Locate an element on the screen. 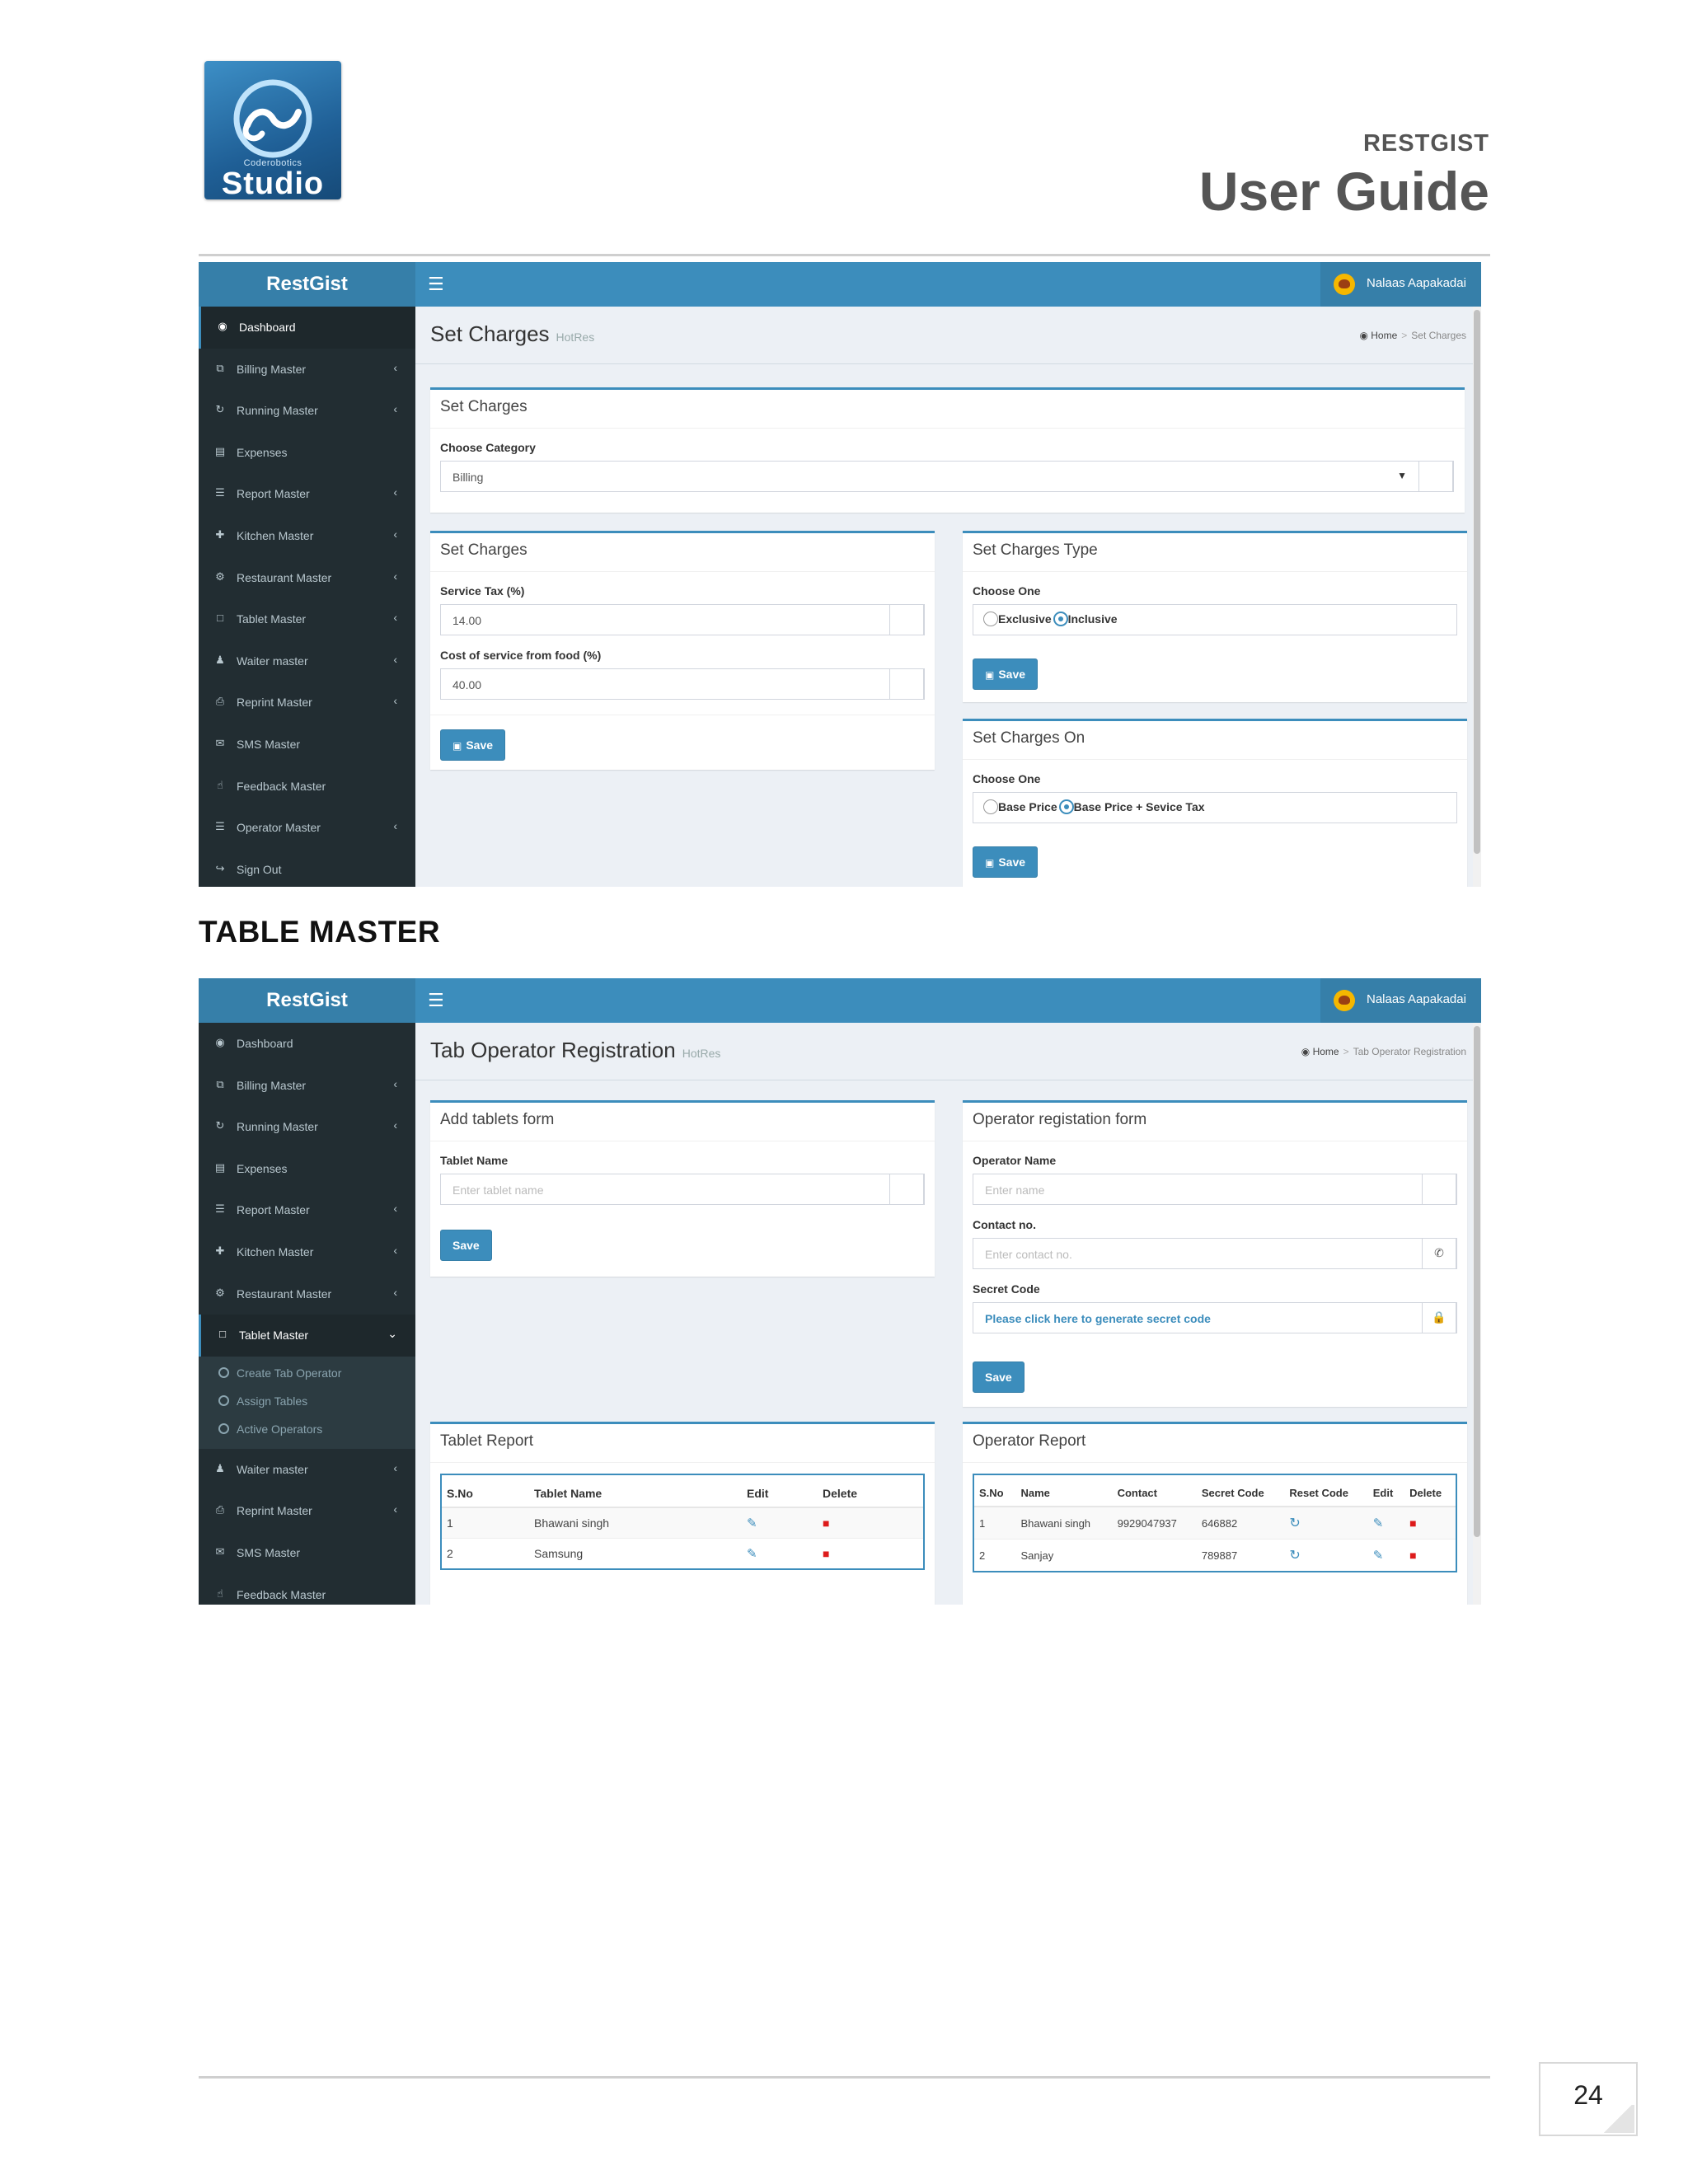 This screenshot has height=2184, width=1688. submenu-item-active-operators: Active Operators is located at coordinates (307, 1430).